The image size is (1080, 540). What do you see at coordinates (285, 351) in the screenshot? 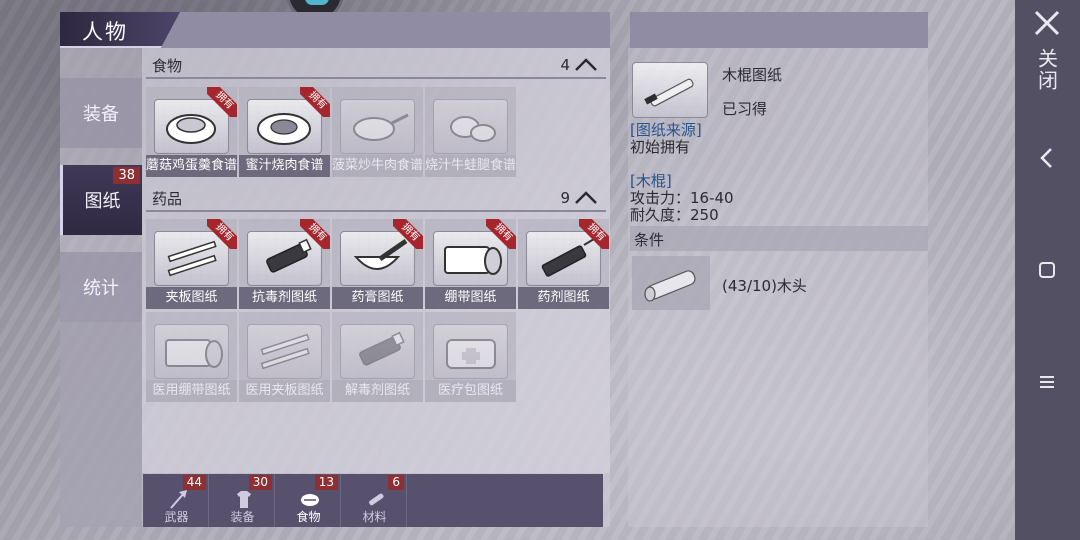
I see `splint-icon` at bounding box center [285, 351].